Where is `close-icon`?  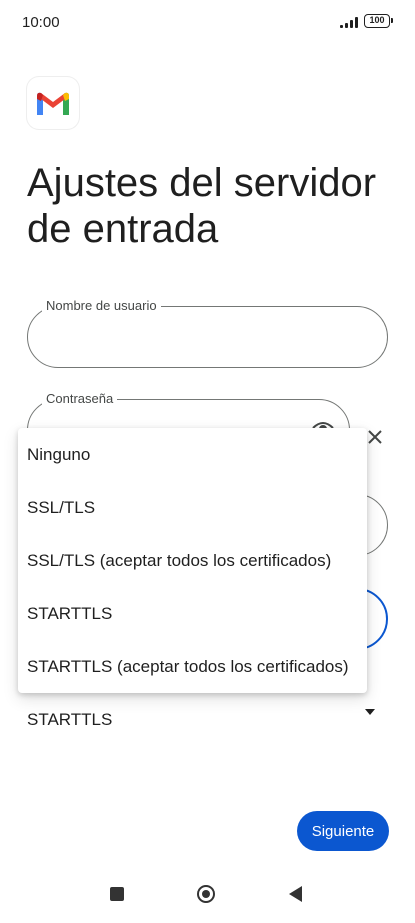 close-icon is located at coordinates (375, 437).